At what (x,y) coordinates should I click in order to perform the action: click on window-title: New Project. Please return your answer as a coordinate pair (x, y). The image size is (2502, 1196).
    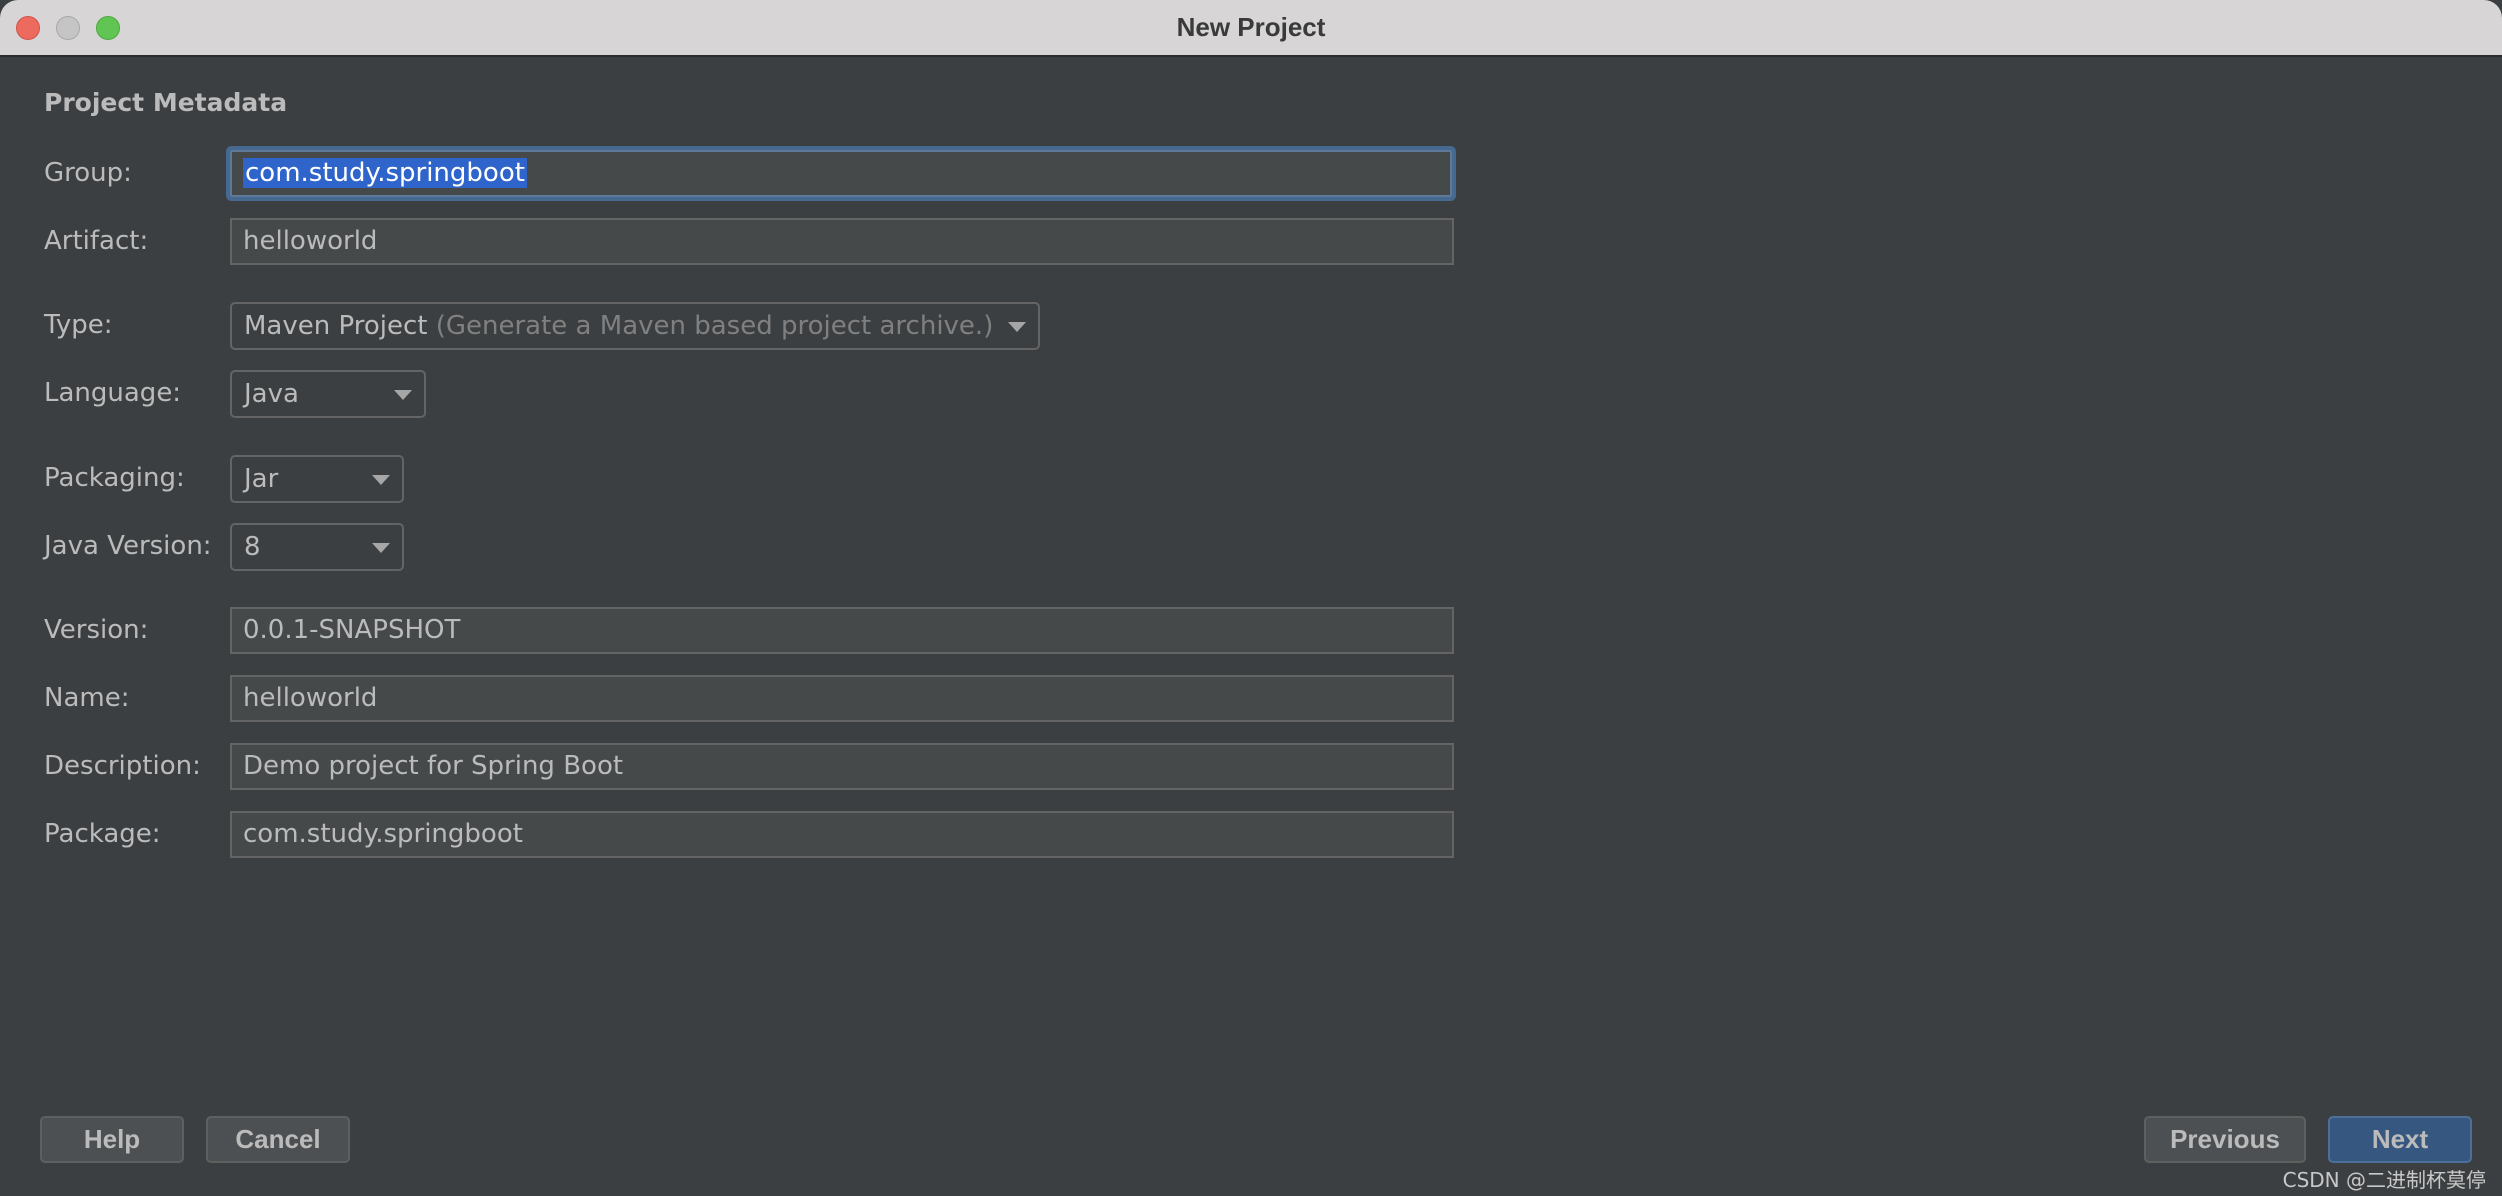
    Looking at the image, I should click on (1251, 27).